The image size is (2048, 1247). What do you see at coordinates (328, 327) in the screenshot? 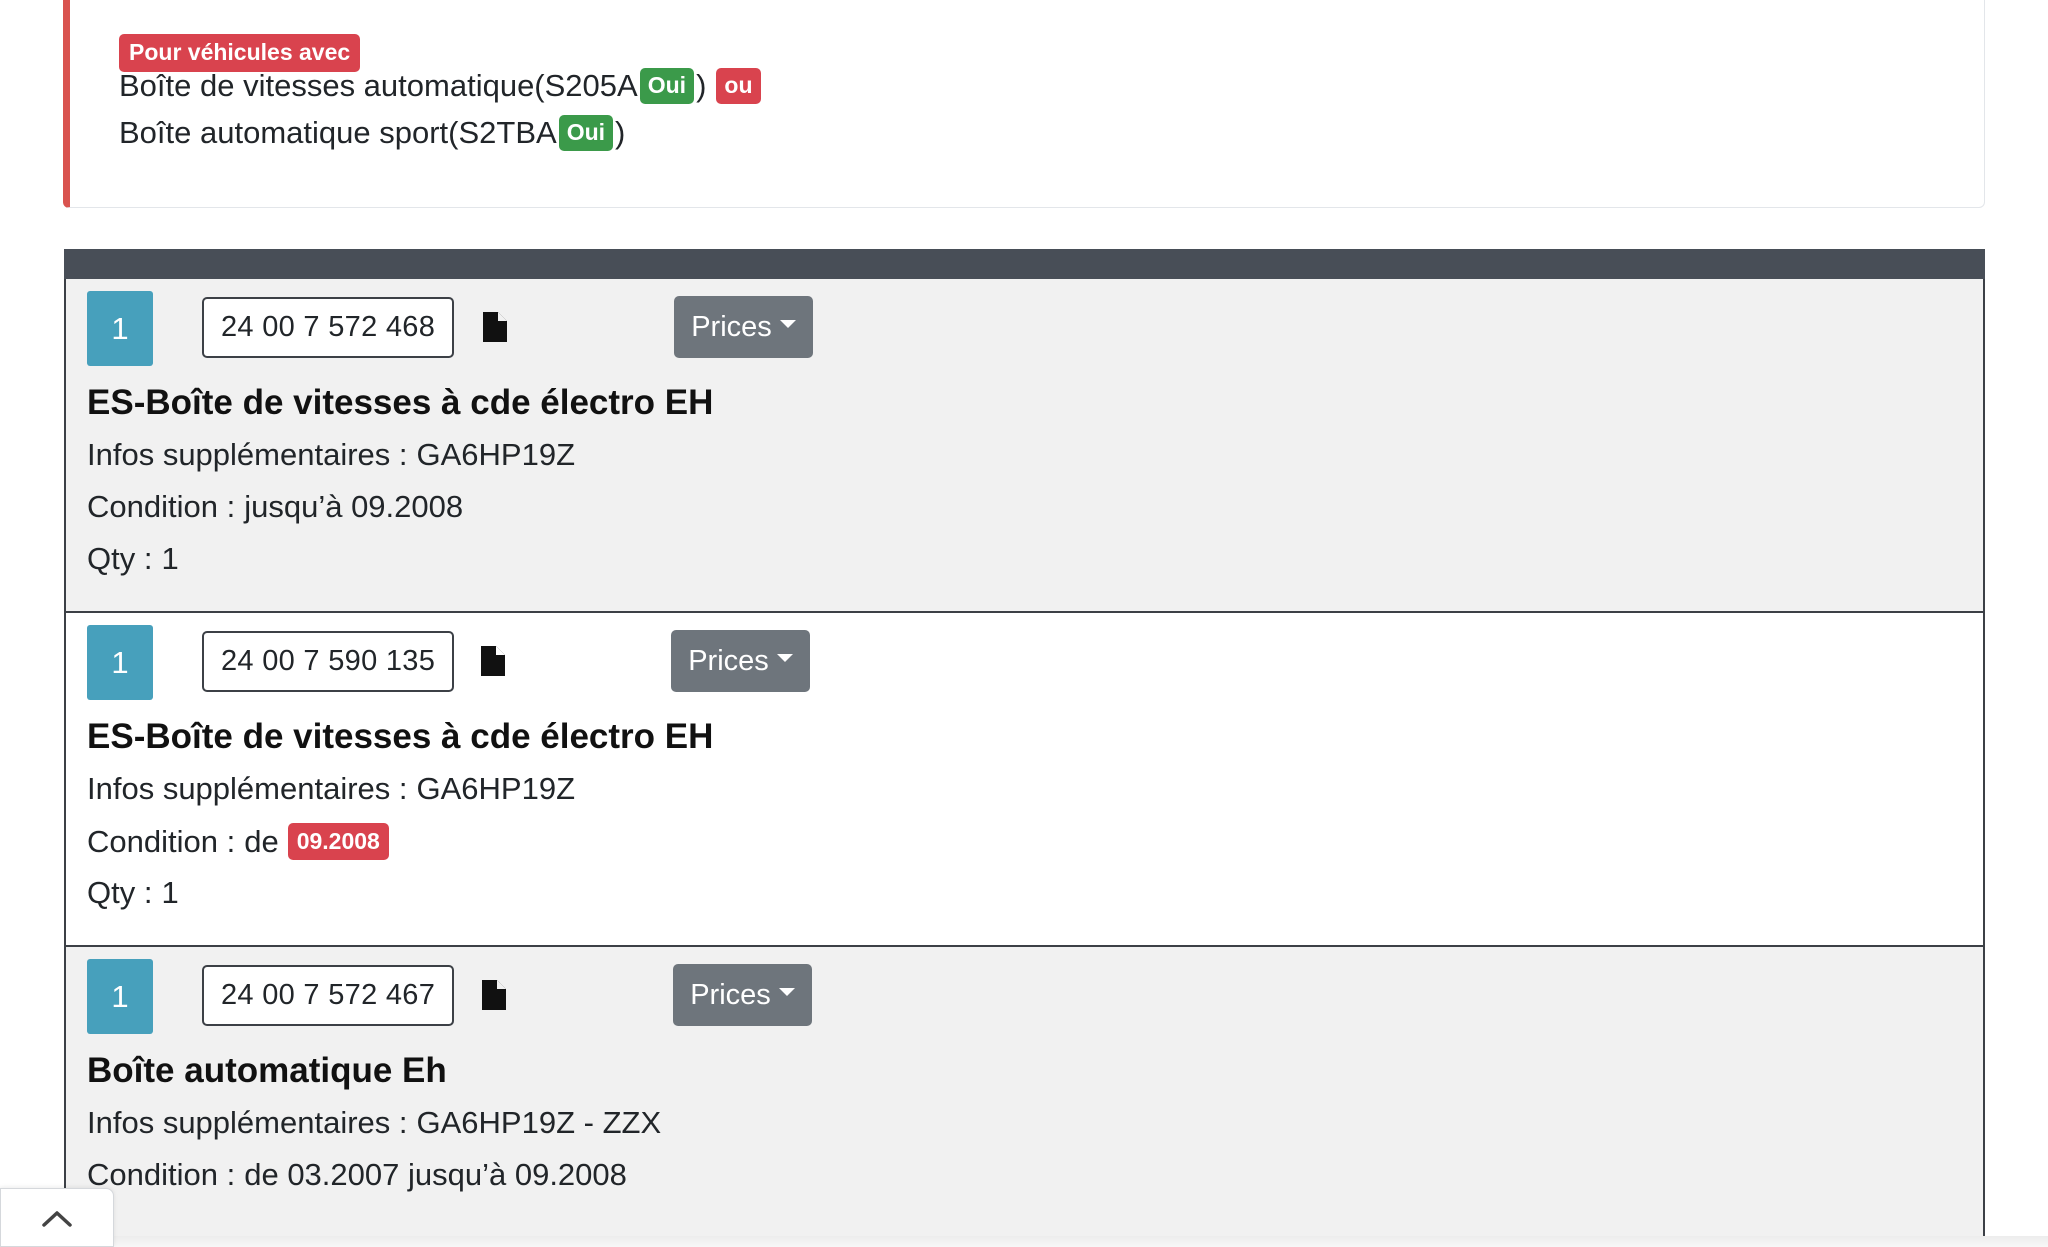
I see `part-number: 24 00 7 572 468` at bounding box center [328, 327].